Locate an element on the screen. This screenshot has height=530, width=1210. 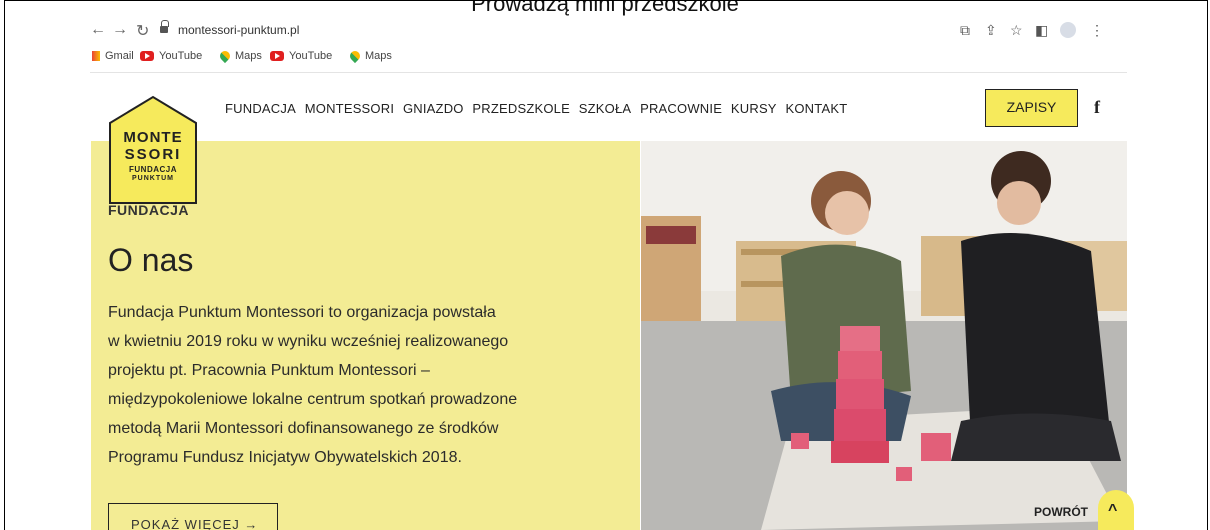
logo-line3: FUNDACJA is located at coordinates (153, 169).